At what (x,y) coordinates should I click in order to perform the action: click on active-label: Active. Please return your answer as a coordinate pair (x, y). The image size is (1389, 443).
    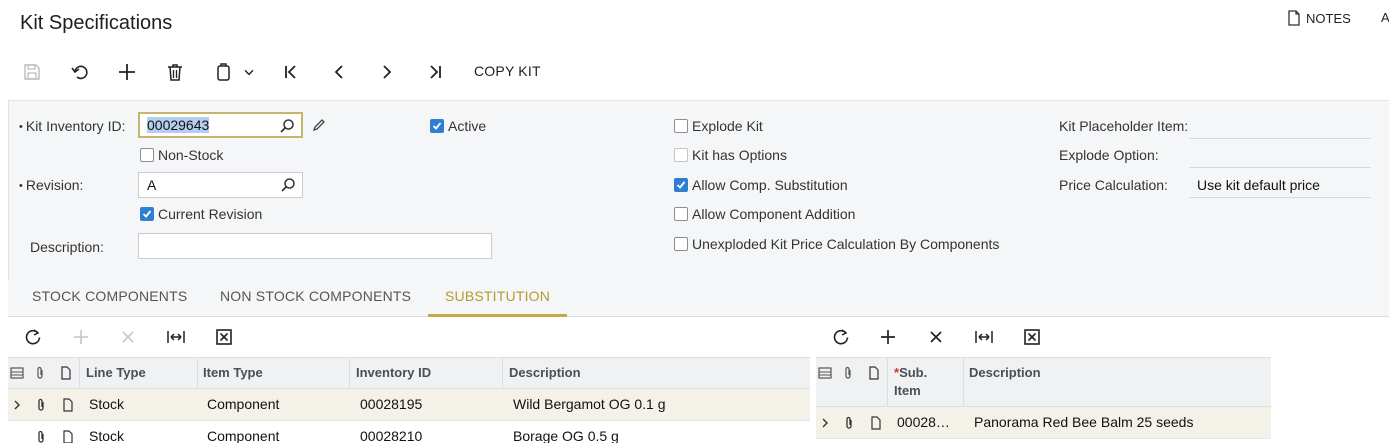
    Looking at the image, I should click on (467, 126).